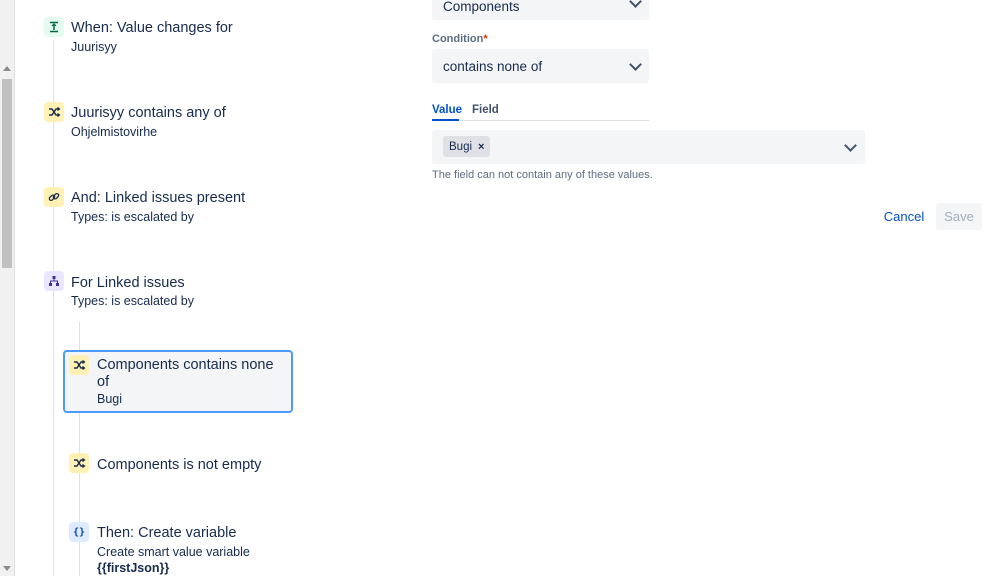 This screenshot has width=999, height=576. Describe the element at coordinates (7, 568) in the screenshot. I see `scroll-down-arrow-icon` at that location.